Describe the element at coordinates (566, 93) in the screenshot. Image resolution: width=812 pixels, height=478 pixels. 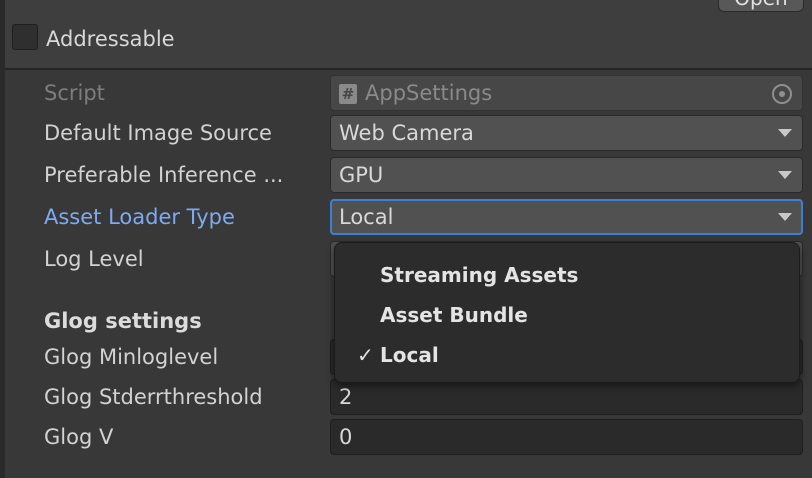
I see `script-object-field: # AppSettings` at that location.